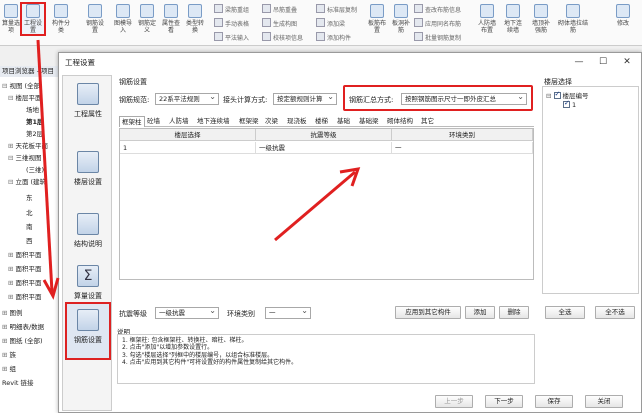 This screenshot has height=413, width=642. Describe the element at coordinates (554, 401) in the screenshot. I see `save-button: 保存` at that location.